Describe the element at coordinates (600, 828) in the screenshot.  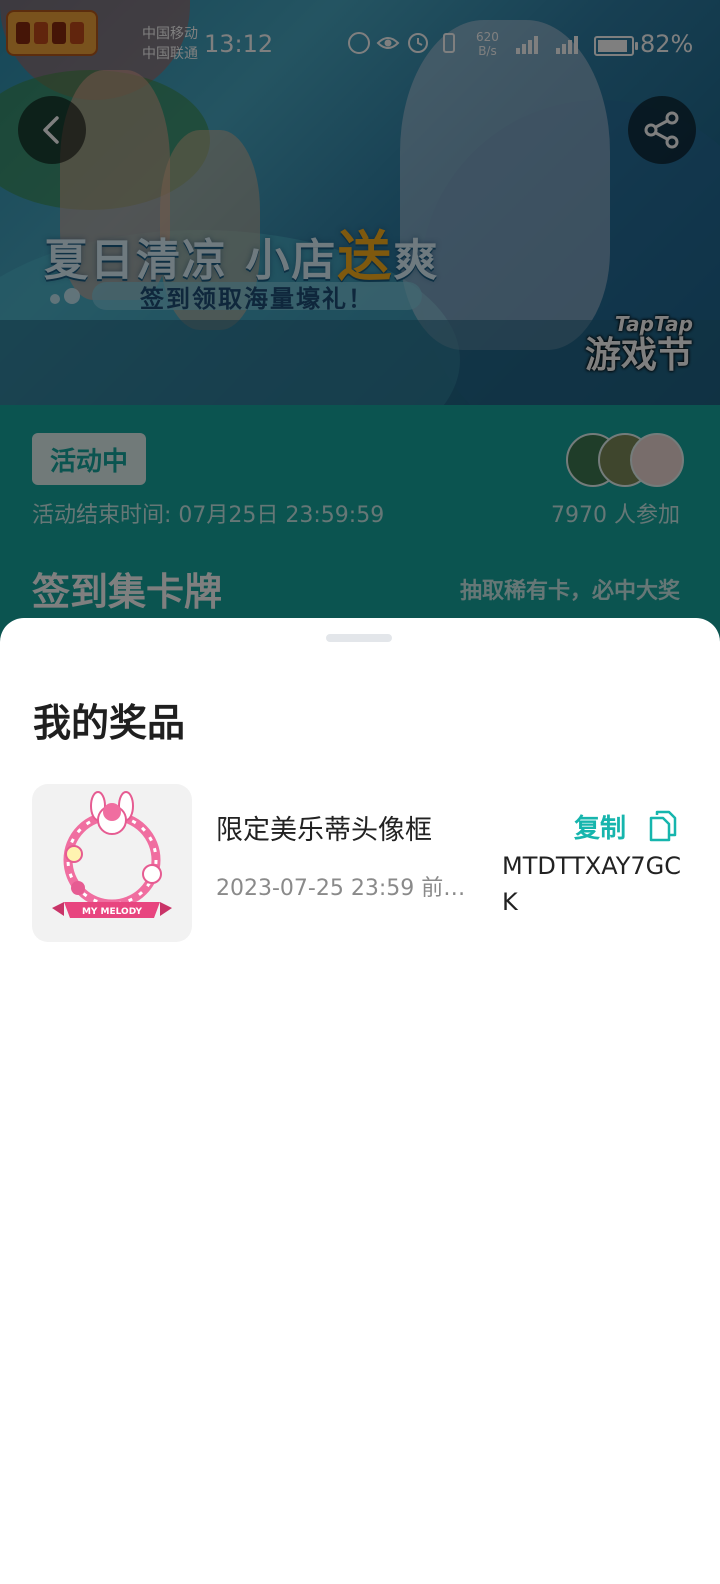
I see `copy-label: 复制` at that location.